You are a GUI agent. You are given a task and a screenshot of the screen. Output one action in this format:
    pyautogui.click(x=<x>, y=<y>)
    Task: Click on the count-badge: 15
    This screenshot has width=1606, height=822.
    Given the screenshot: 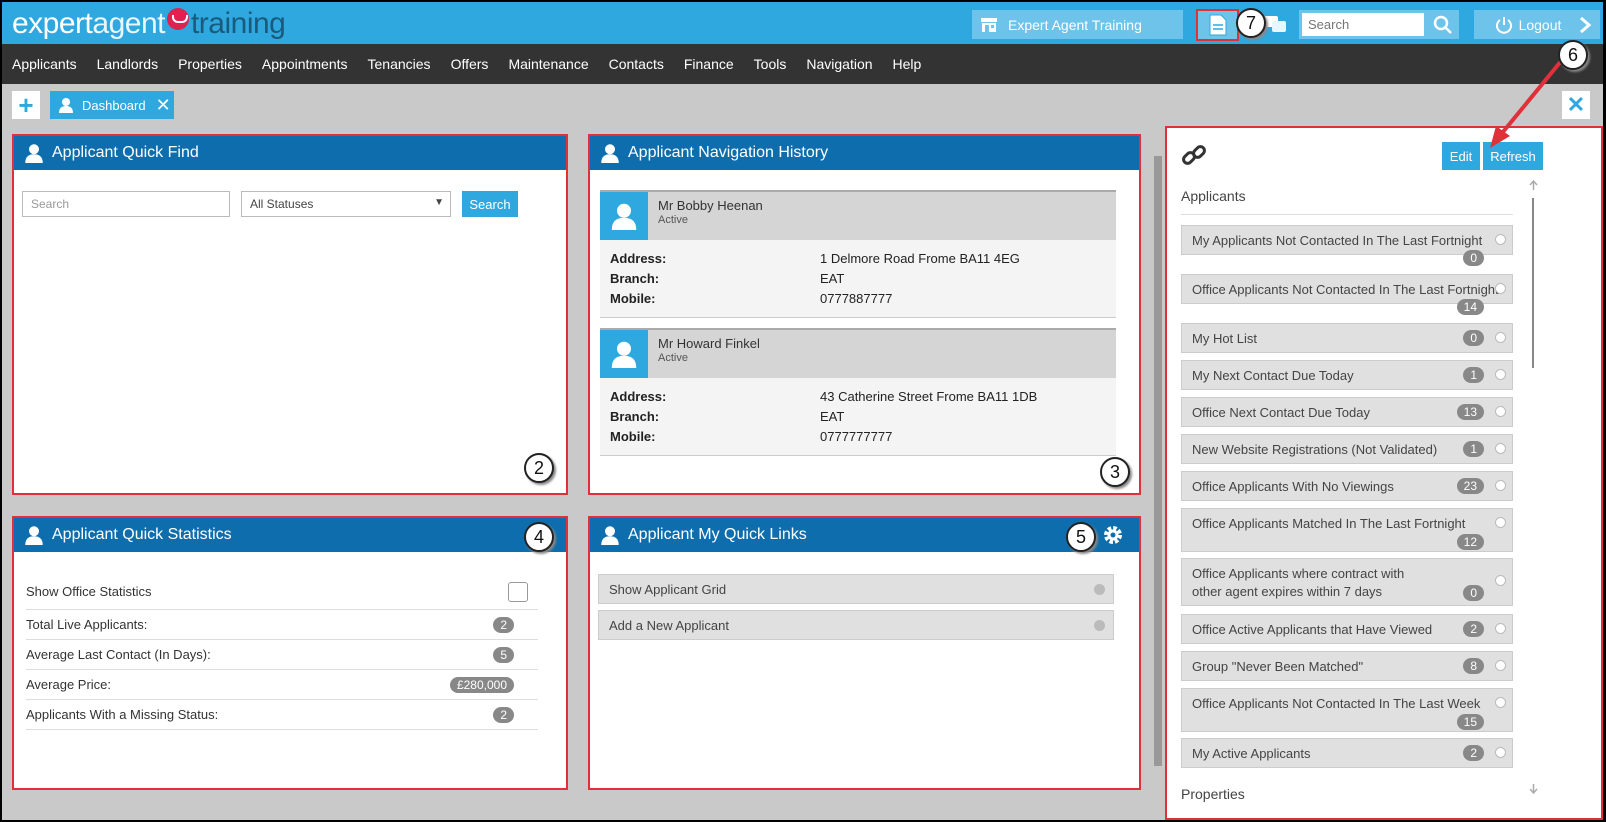 What is the action you would take?
    pyautogui.click(x=1470, y=722)
    